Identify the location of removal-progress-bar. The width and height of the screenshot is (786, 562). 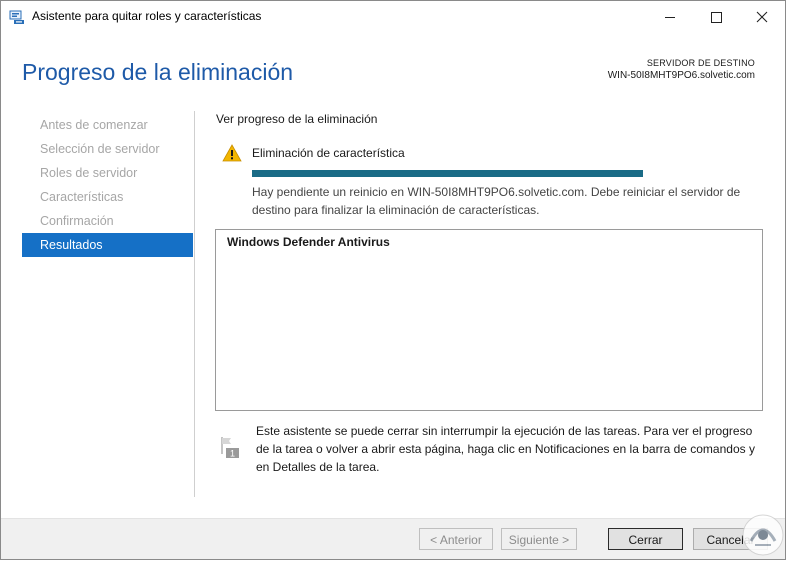
(447, 173).